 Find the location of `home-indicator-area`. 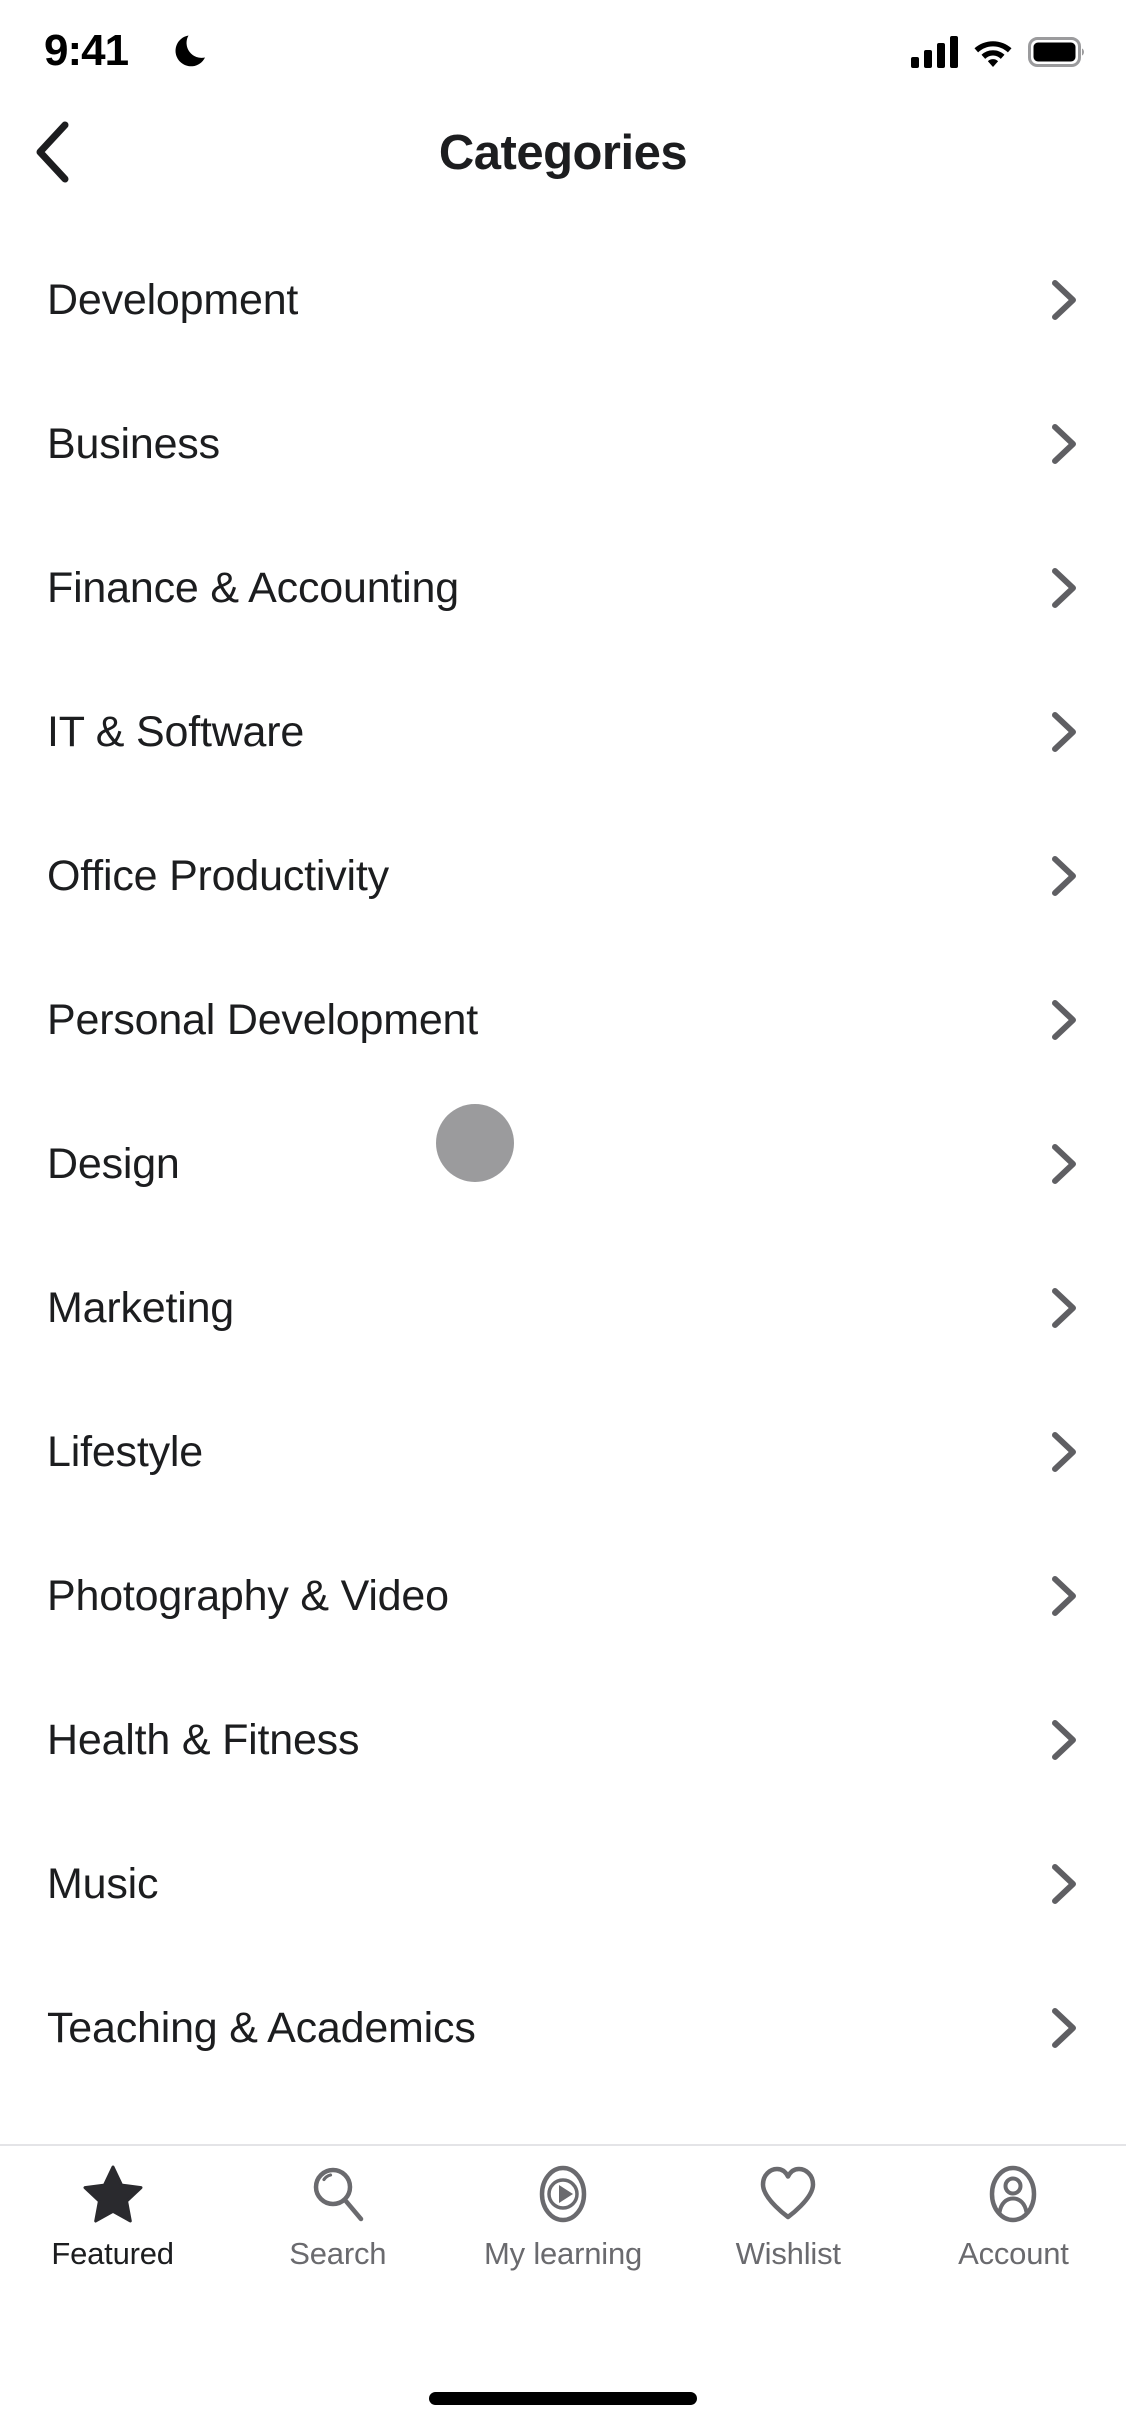

home-indicator-area is located at coordinates (563, 2398).